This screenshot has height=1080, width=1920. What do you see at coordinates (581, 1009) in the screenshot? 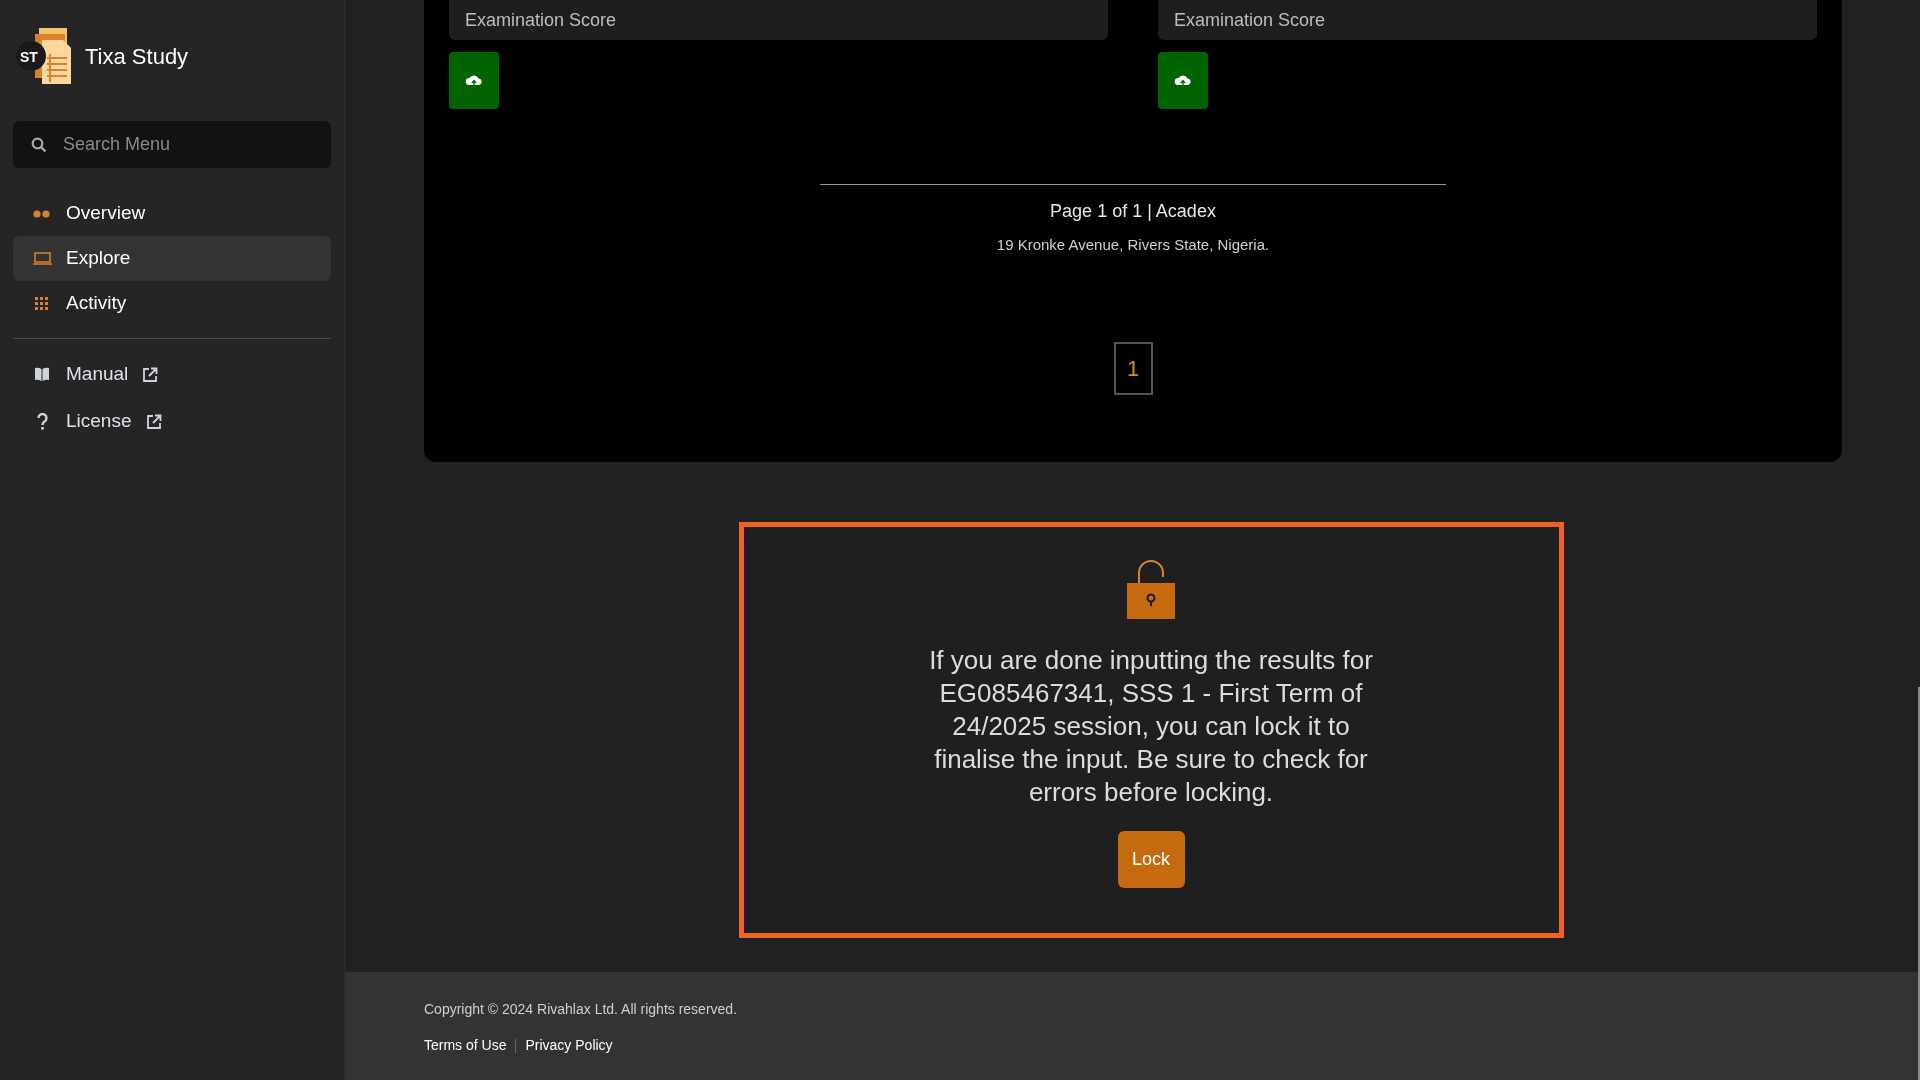
I see `copyright-text: Copyright © 2024 Rivahlax Ltd. All rights reserved.` at bounding box center [581, 1009].